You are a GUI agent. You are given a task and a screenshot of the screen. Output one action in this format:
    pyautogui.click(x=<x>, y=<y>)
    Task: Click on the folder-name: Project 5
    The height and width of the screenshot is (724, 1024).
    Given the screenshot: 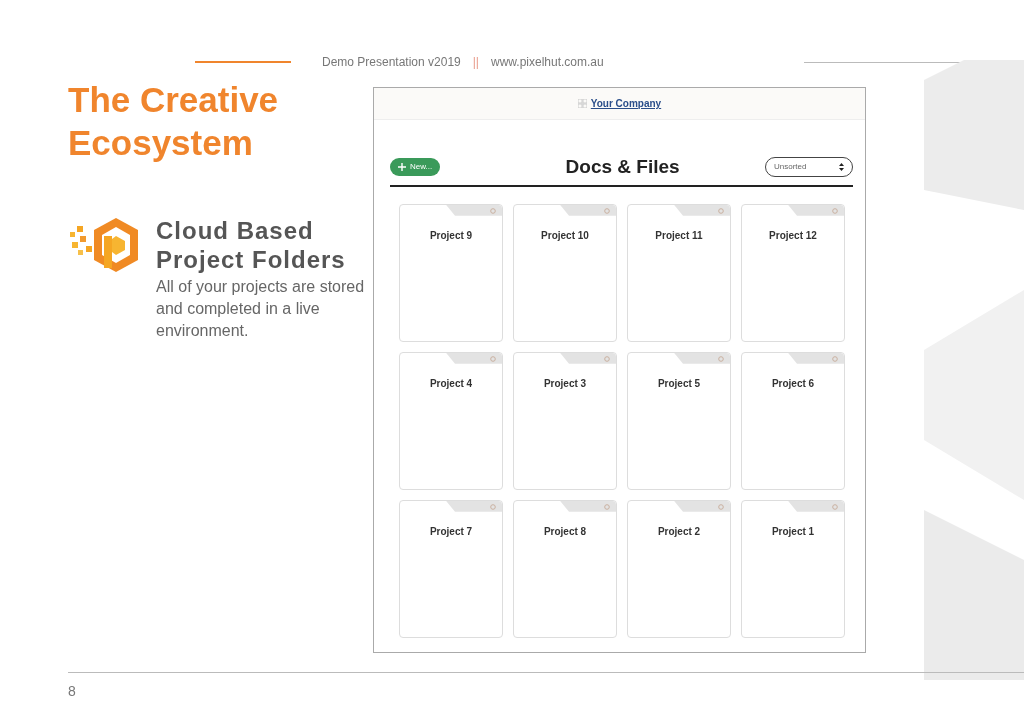 What is the action you would take?
    pyautogui.click(x=679, y=383)
    